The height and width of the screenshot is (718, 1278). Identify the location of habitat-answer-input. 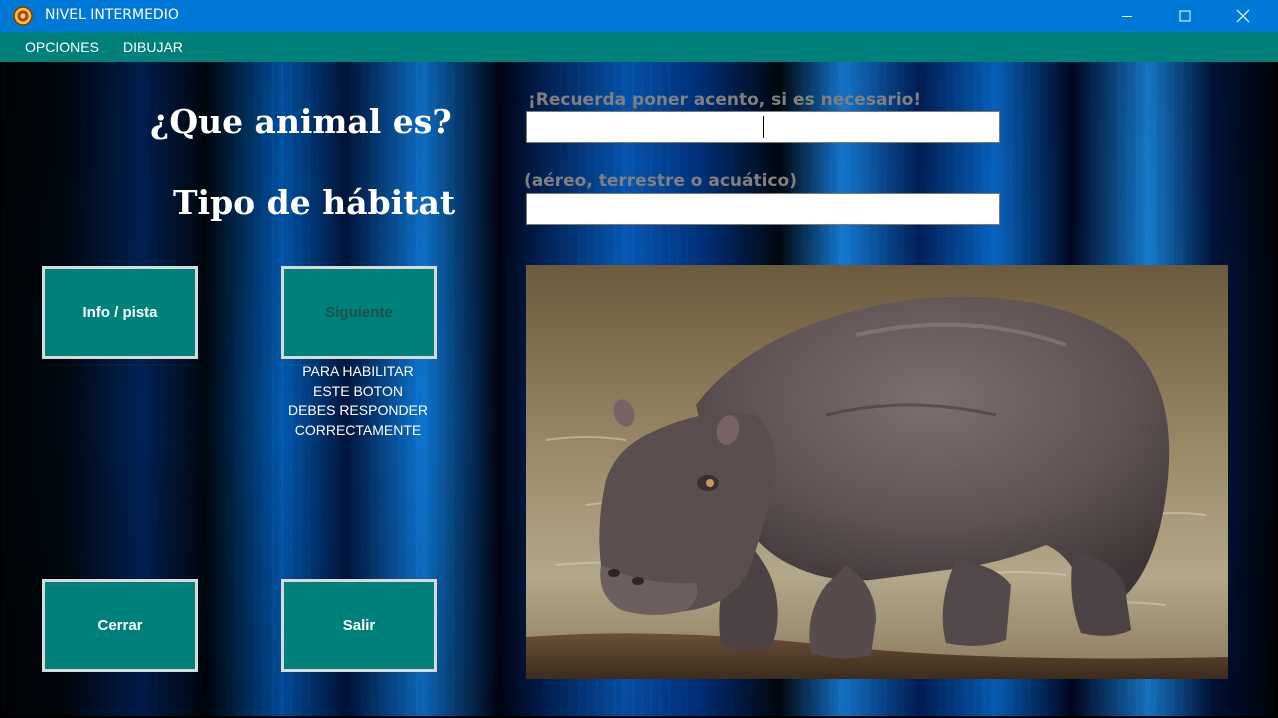
(763, 209).